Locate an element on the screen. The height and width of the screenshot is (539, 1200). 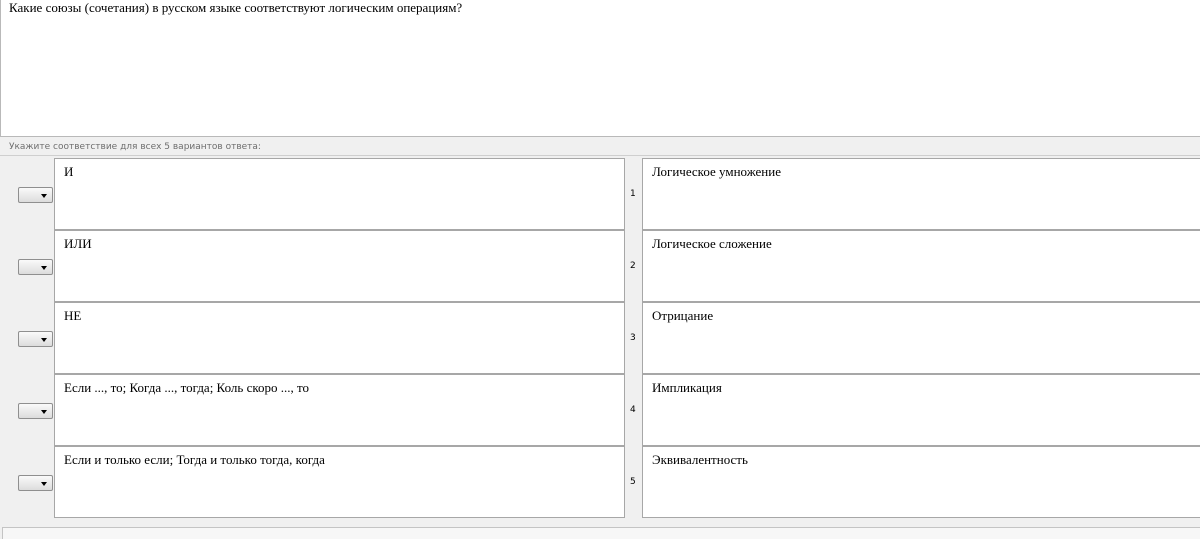
right-option-text: Логическое сложение is located at coordinates (712, 243).